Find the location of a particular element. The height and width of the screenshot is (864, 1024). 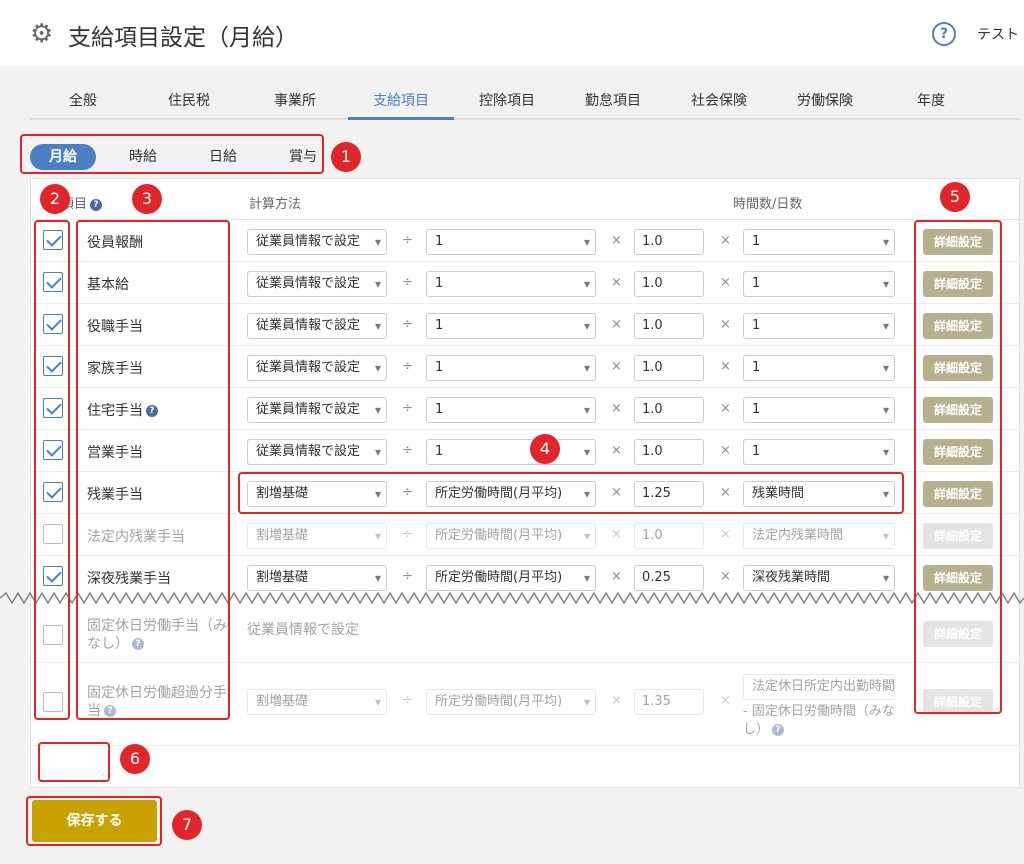

tab-payment-items: 支給項目 is located at coordinates (401, 102).